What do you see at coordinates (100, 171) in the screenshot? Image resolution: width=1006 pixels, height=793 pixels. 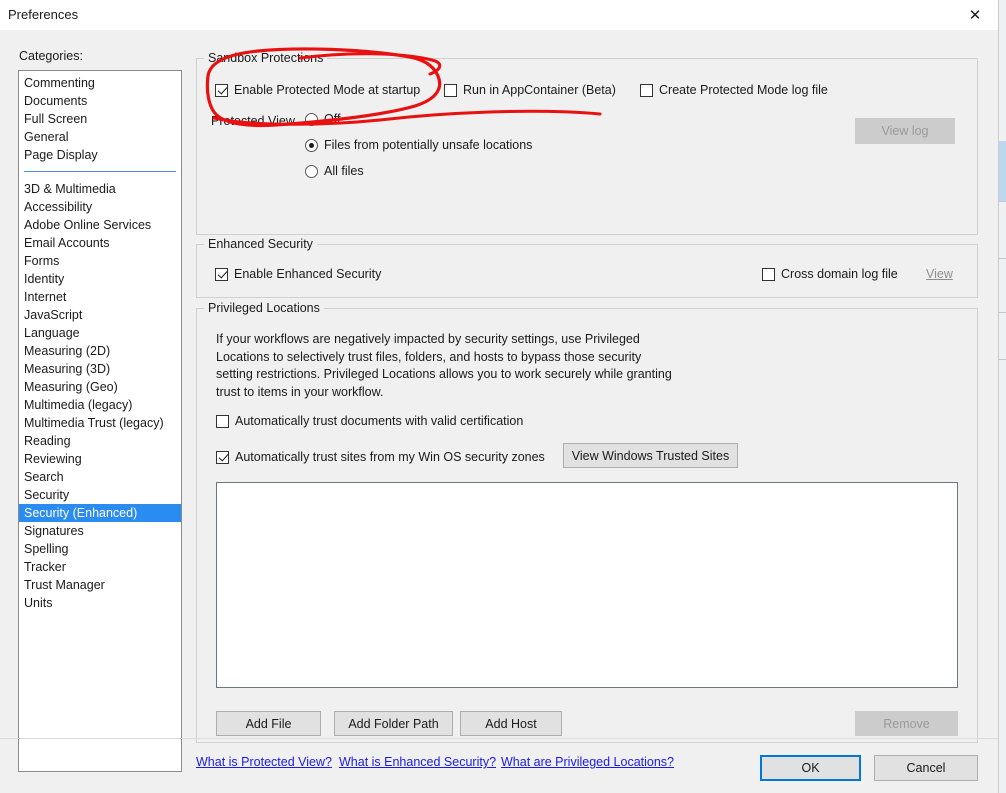 I see `sidebar-separator` at bounding box center [100, 171].